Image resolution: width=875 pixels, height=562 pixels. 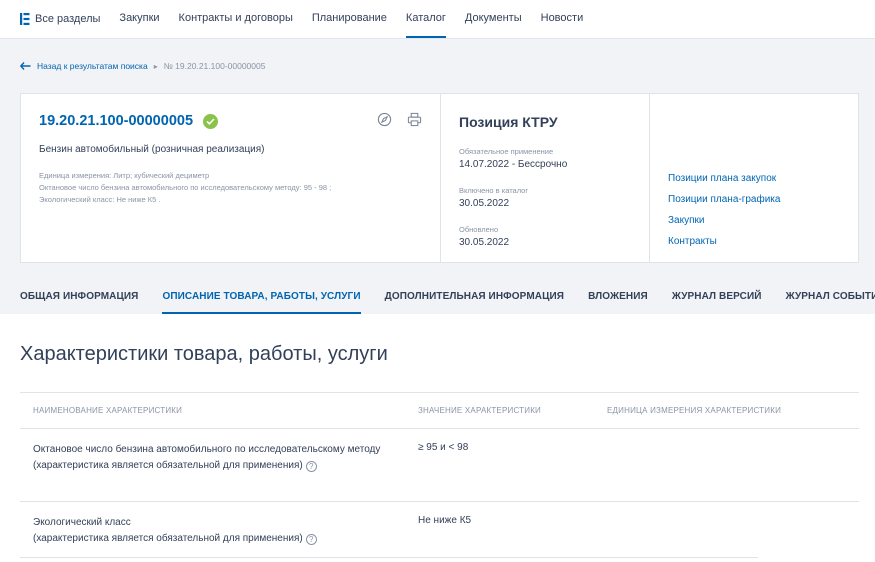 I want to click on tab-general: ОБЩАЯ ИНФОРМАЦИЯ, so click(x=79, y=297).